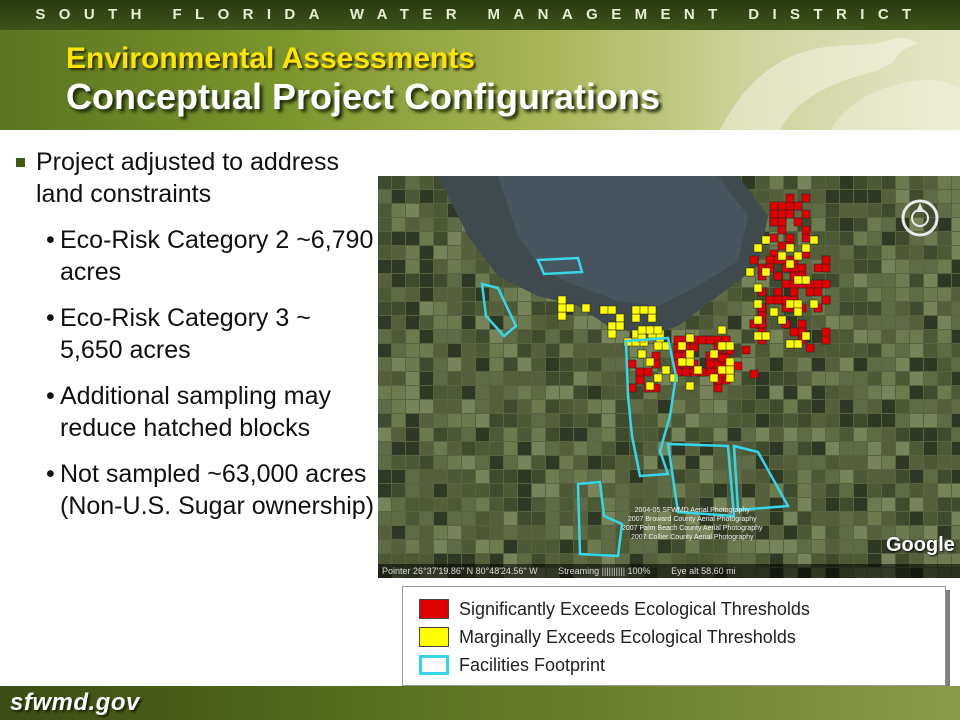 This screenshot has height=720, width=960. Describe the element at coordinates (20, 162) in the screenshot. I see `square-bullet-icon` at that location.